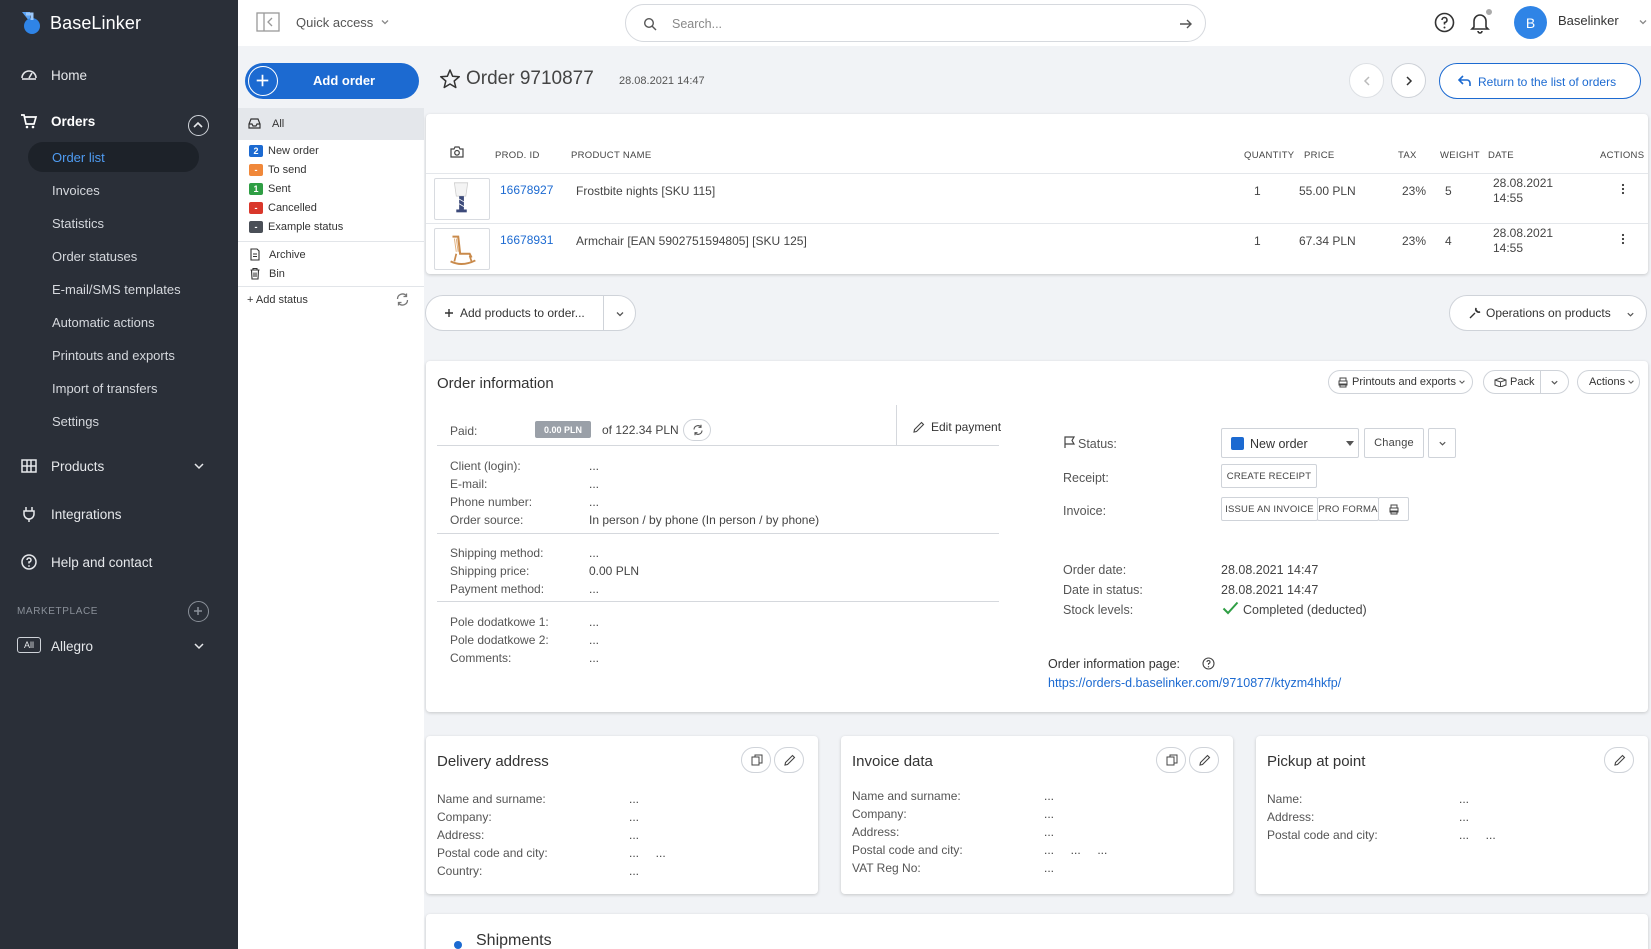  Describe the element at coordinates (283, 208) in the screenshot. I see `status-cancelled: - Cancelled` at that location.